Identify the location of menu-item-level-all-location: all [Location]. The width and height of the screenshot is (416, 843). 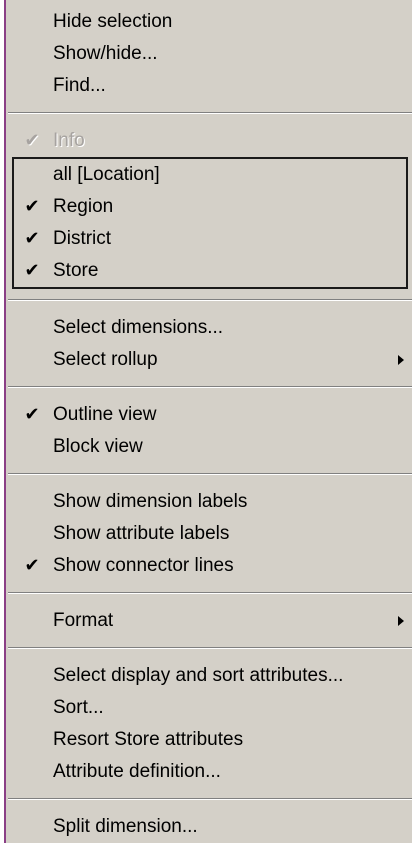
(210, 175).